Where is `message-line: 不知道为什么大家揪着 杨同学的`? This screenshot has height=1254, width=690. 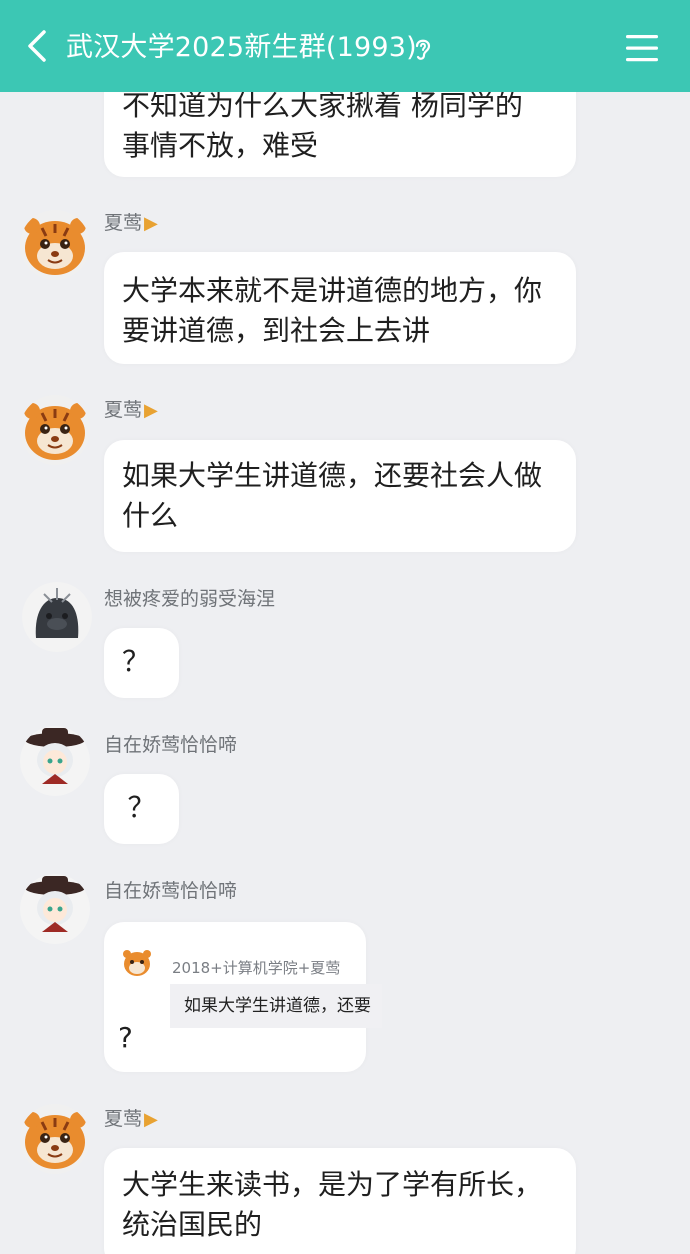
message-line: 不知道为什么大家揪着 杨同学的 is located at coordinates (322, 107).